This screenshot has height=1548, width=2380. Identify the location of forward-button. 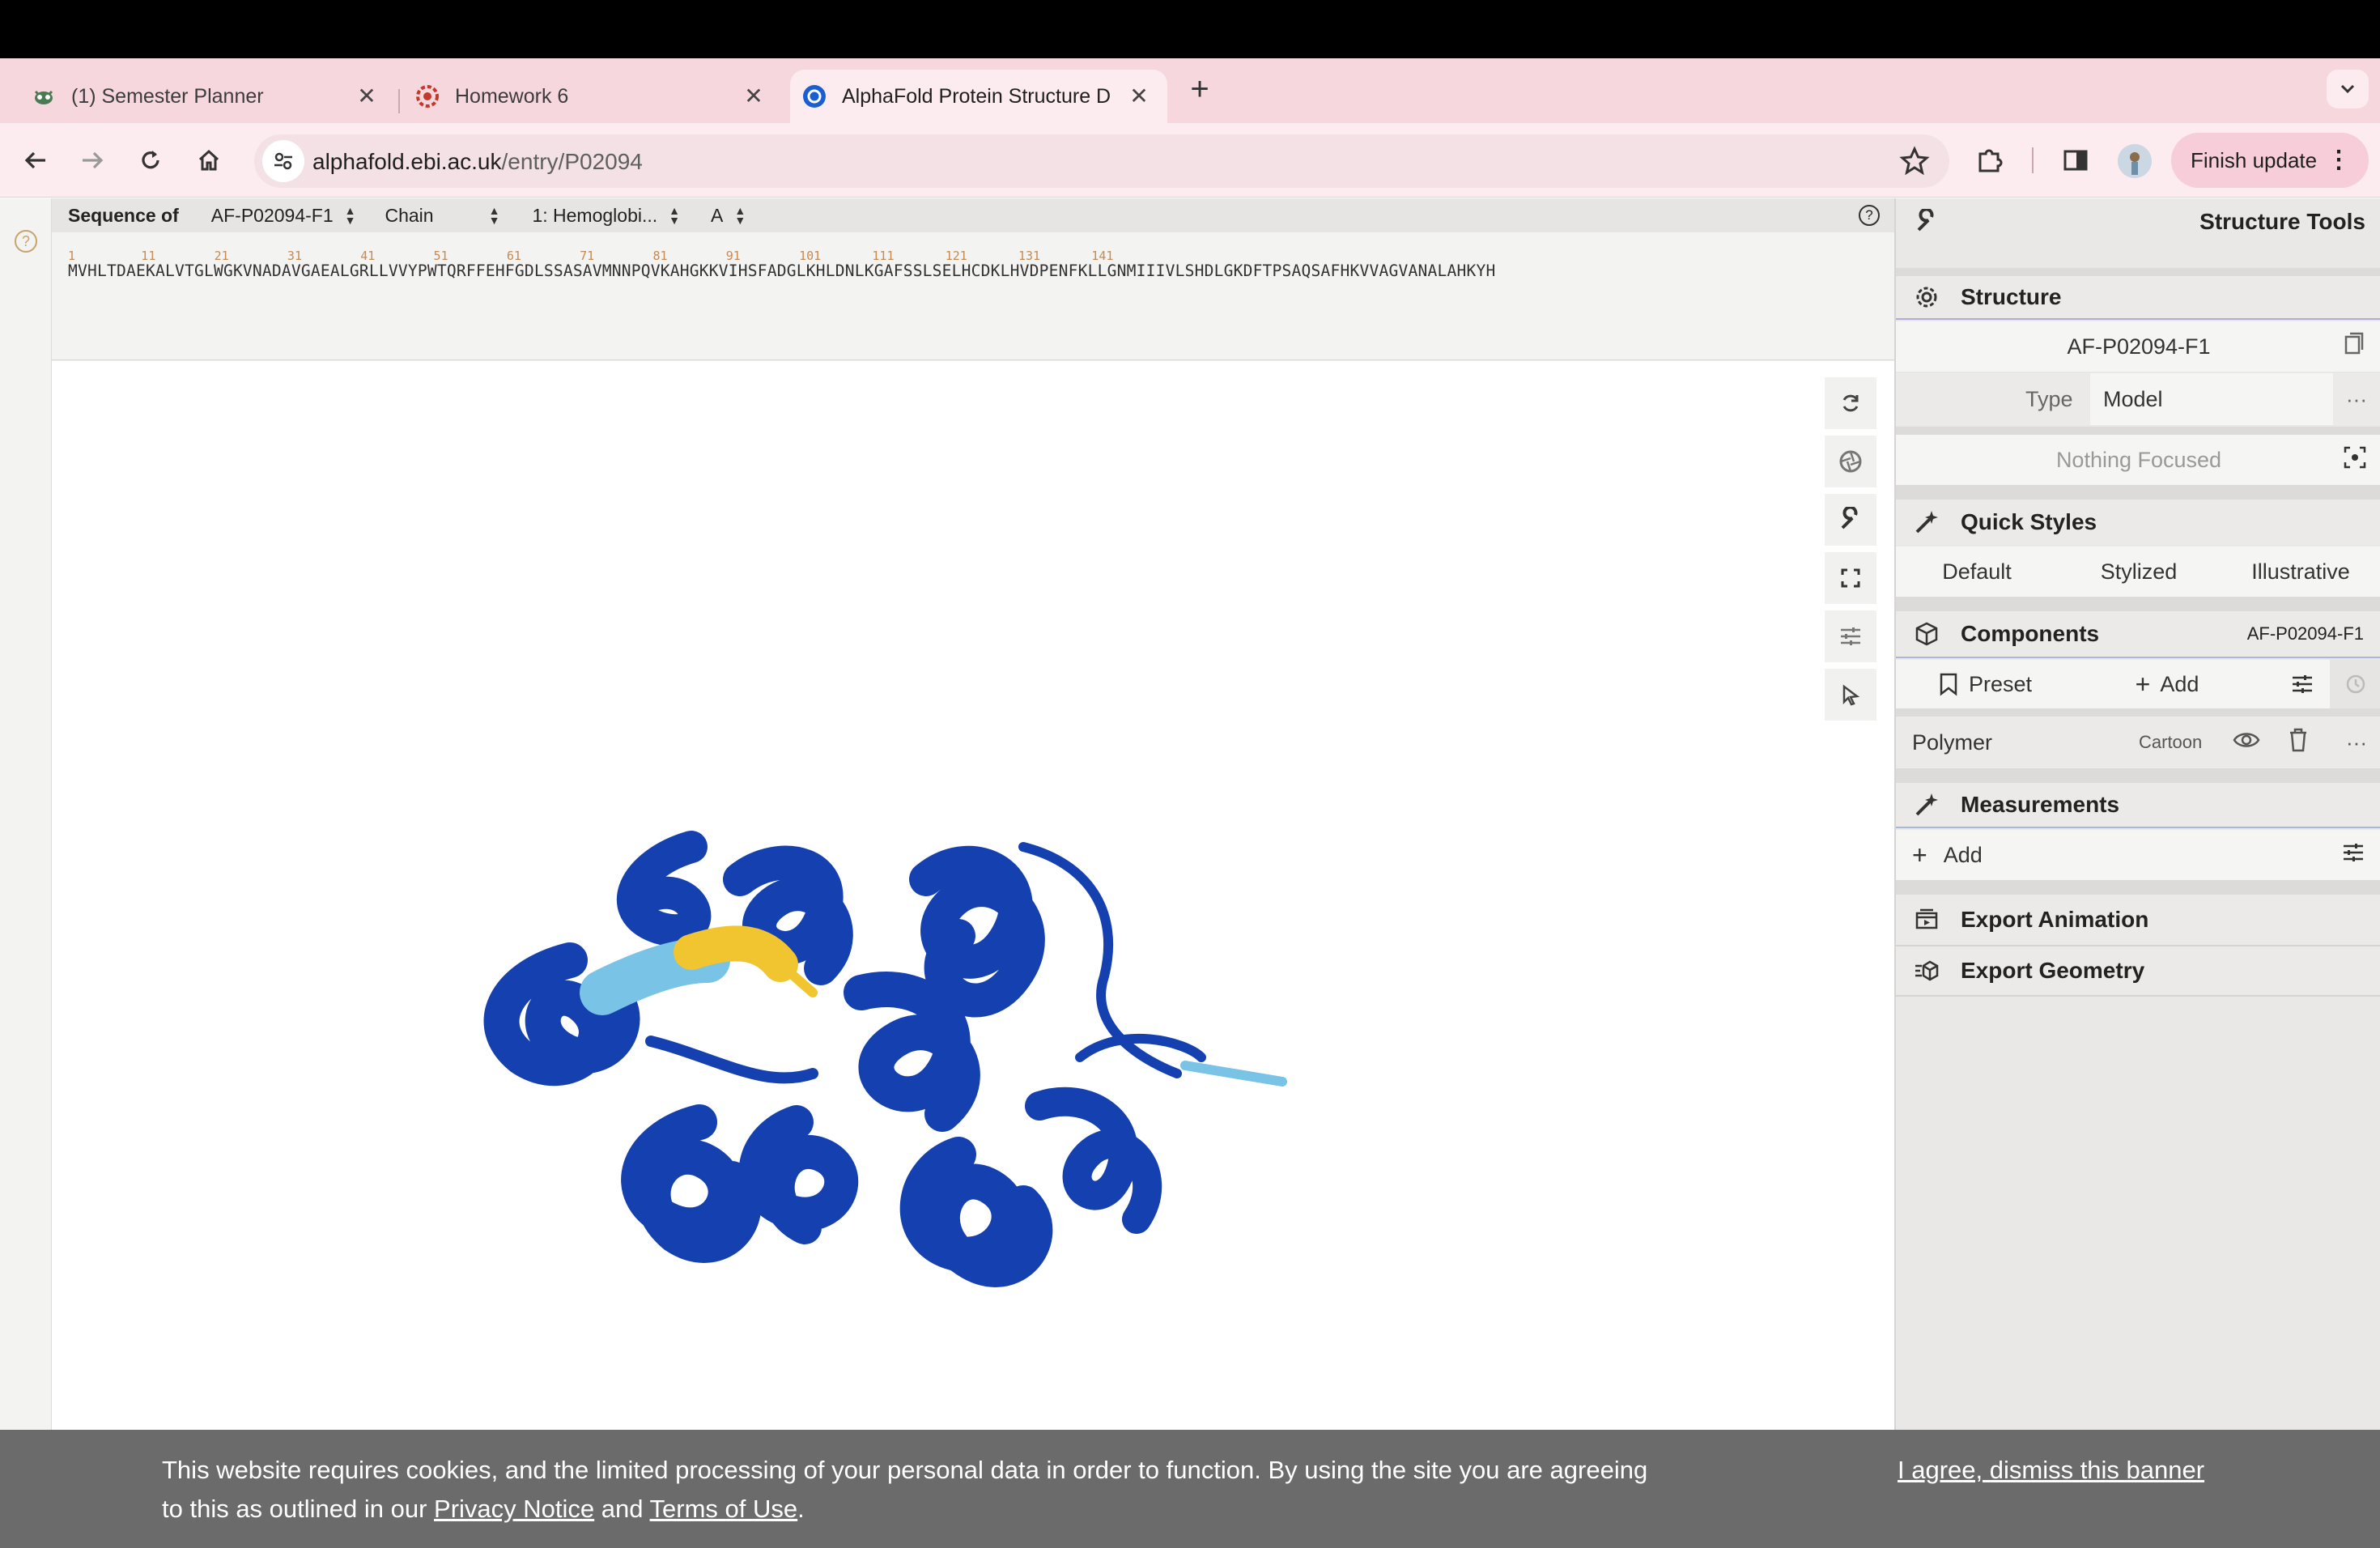
(92, 160).